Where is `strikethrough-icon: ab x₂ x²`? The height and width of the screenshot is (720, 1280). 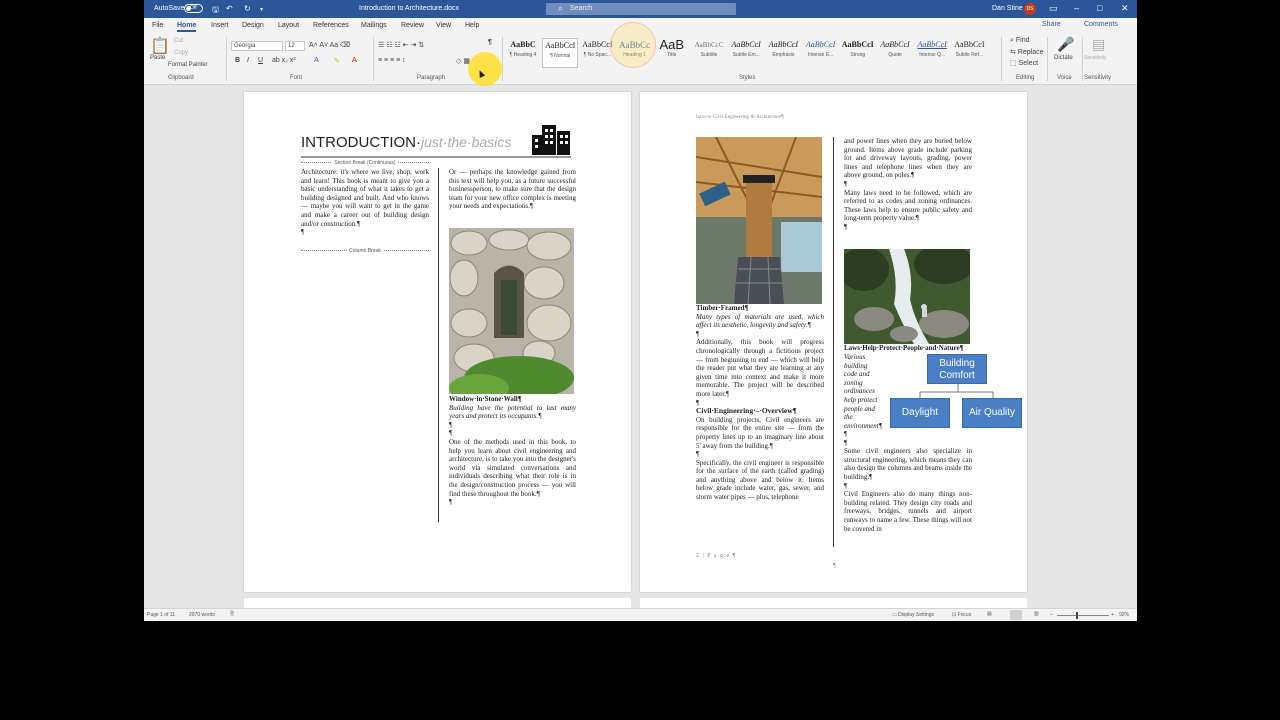 strikethrough-icon: ab x₂ x² is located at coordinates (284, 60).